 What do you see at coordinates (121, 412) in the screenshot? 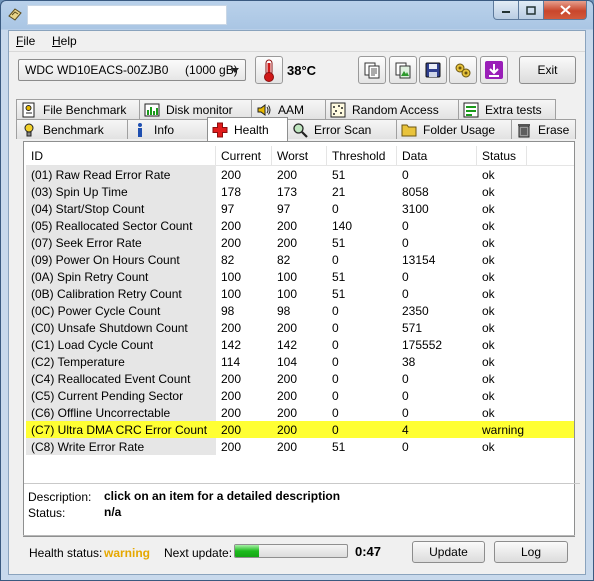
I see `cell-id: (C6) Offline Uncorrectable` at bounding box center [121, 412].